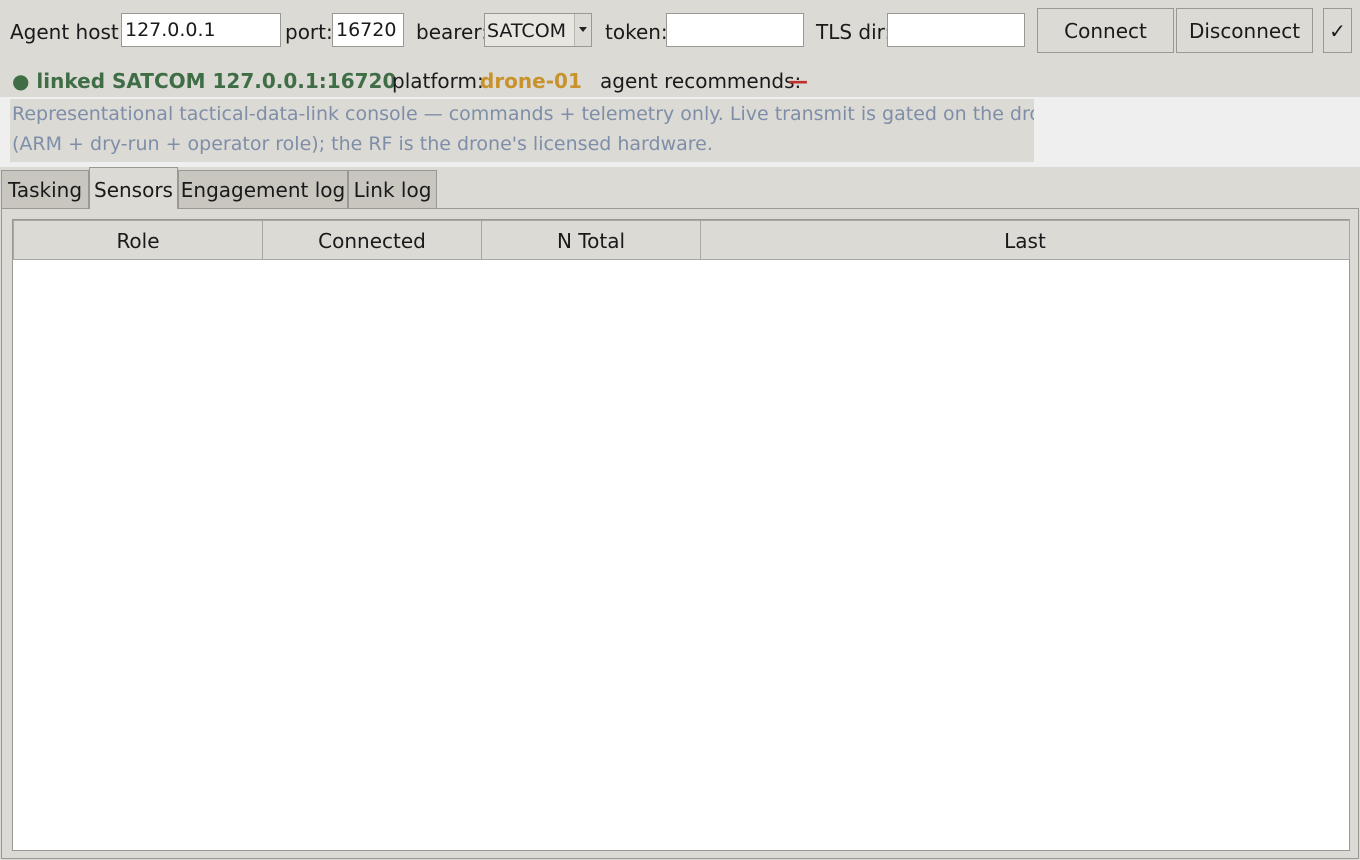 Image resolution: width=1360 pixels, height=860 pixels. Describe the element at coordinates (735, 30) in the screenshot. I see `token-input` at that location.